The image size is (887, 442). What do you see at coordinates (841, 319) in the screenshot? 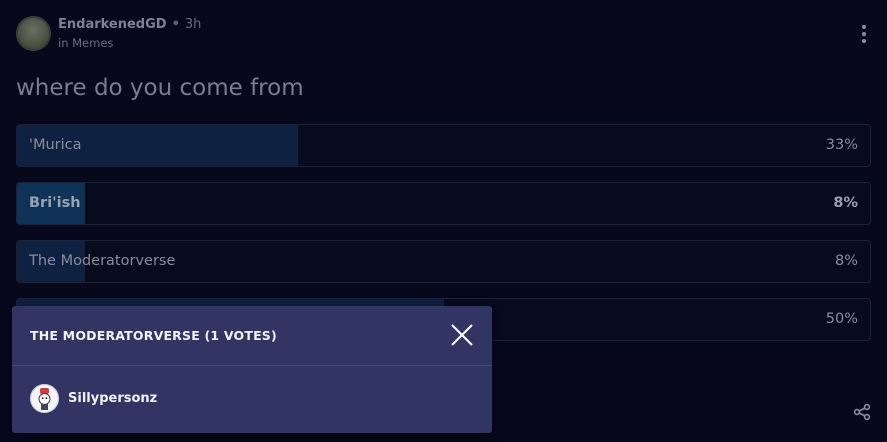
I see `poll-option-percent: 50%` at bounding box center [841, 319].